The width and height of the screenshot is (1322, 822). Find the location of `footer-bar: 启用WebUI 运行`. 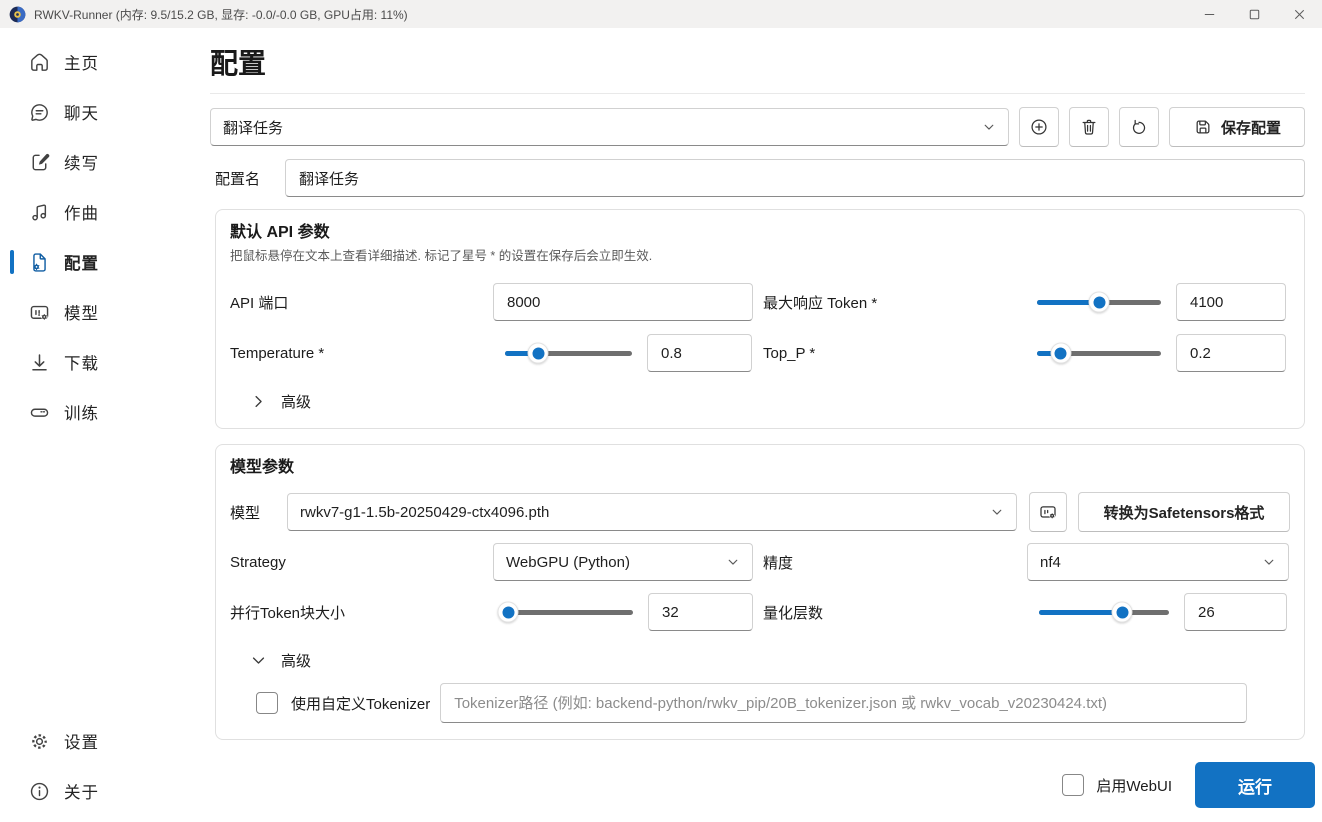

footer-bar: 启用WebUI 运行 is located at coordinates (762, 785).